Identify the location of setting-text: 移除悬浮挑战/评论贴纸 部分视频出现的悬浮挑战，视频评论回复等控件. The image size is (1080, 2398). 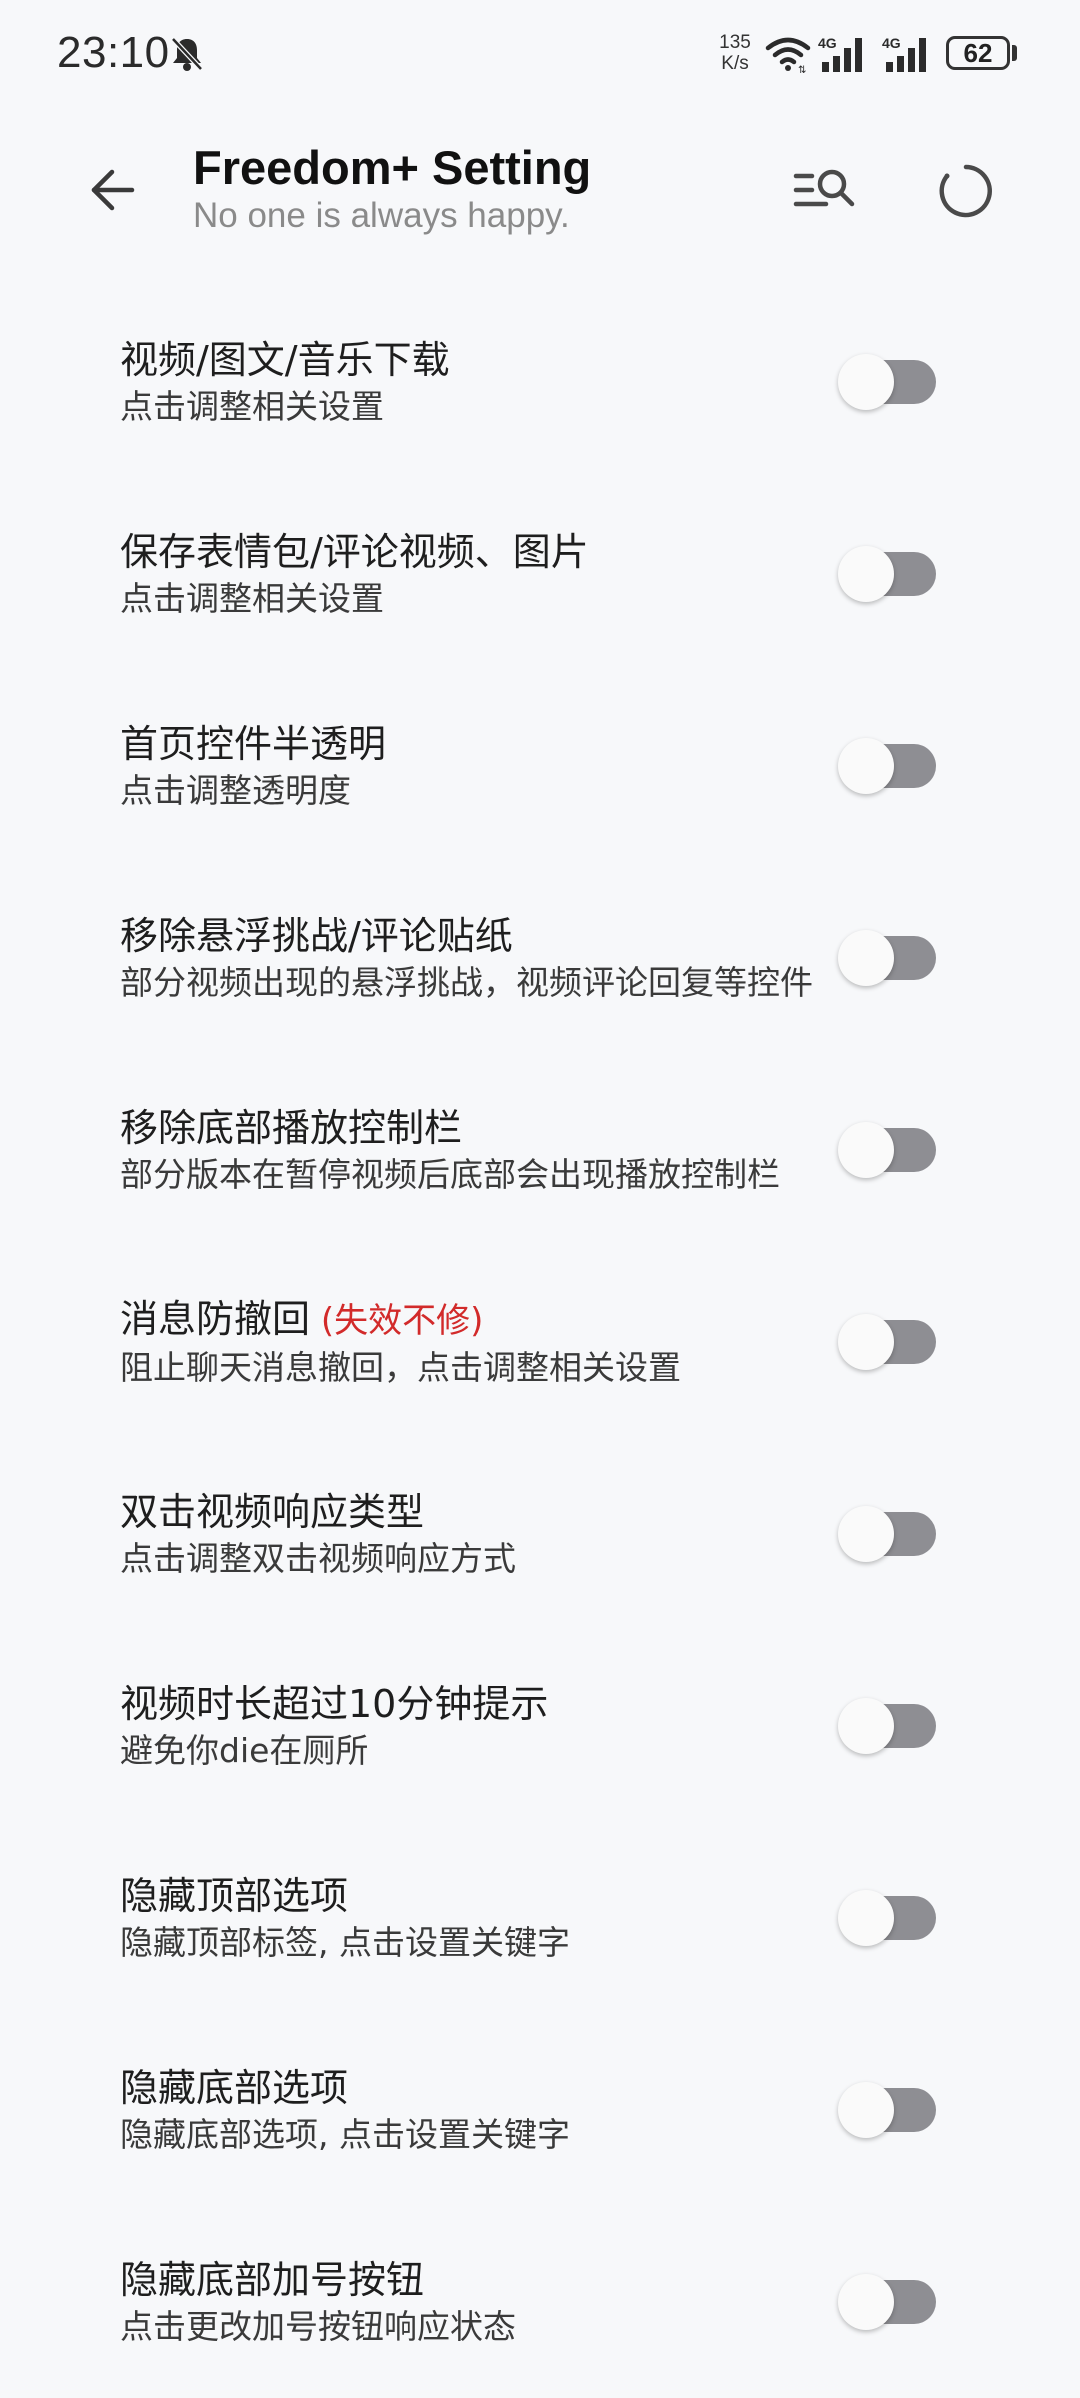
(470, 958).